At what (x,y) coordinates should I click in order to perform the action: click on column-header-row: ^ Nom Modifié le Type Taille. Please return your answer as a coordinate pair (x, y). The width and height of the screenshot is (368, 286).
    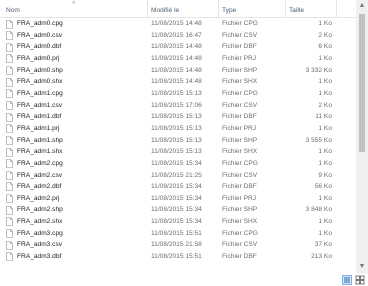
    Looking at the image, I should click on (178, 9).